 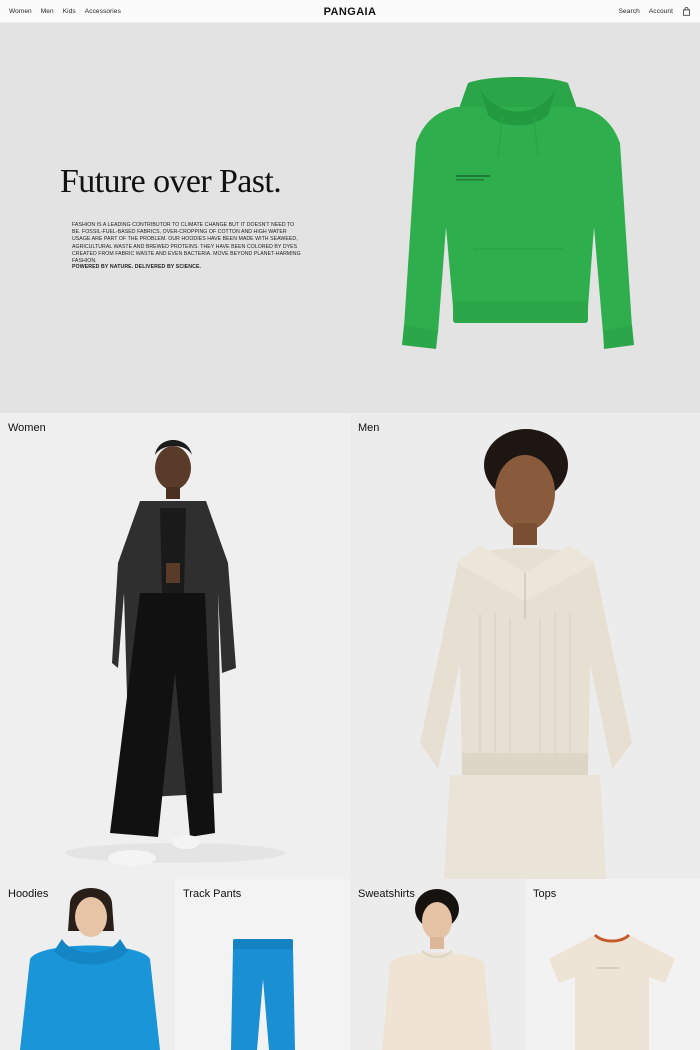 What do you see at coordinates (103, 11) in the screenshot?
I see `nav-link-accessories: Accessories` at bounding box center [103, 11].